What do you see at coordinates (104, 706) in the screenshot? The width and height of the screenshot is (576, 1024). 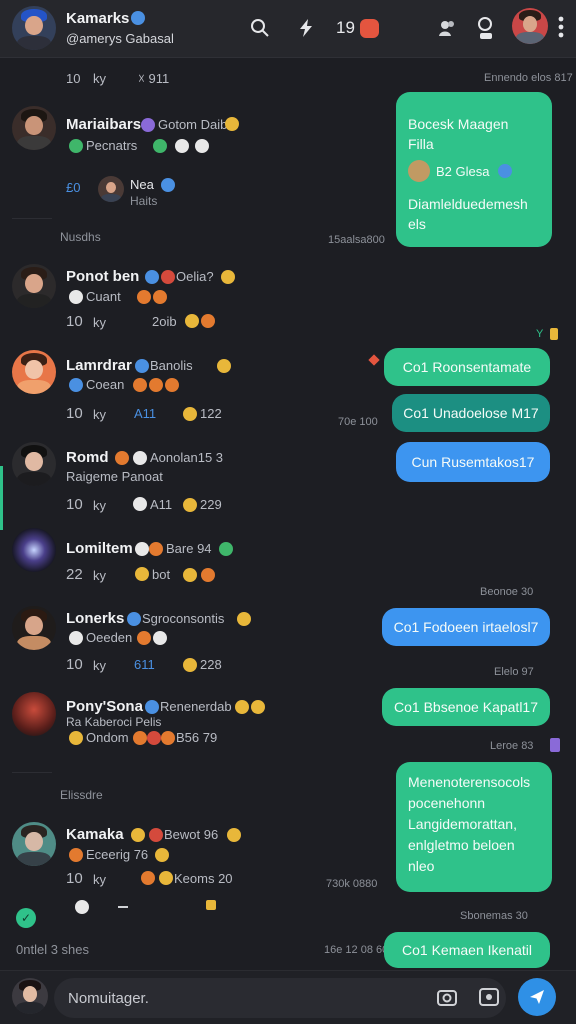 I see `contact-name: Pony'Sona` at bounding box center [104, 706].